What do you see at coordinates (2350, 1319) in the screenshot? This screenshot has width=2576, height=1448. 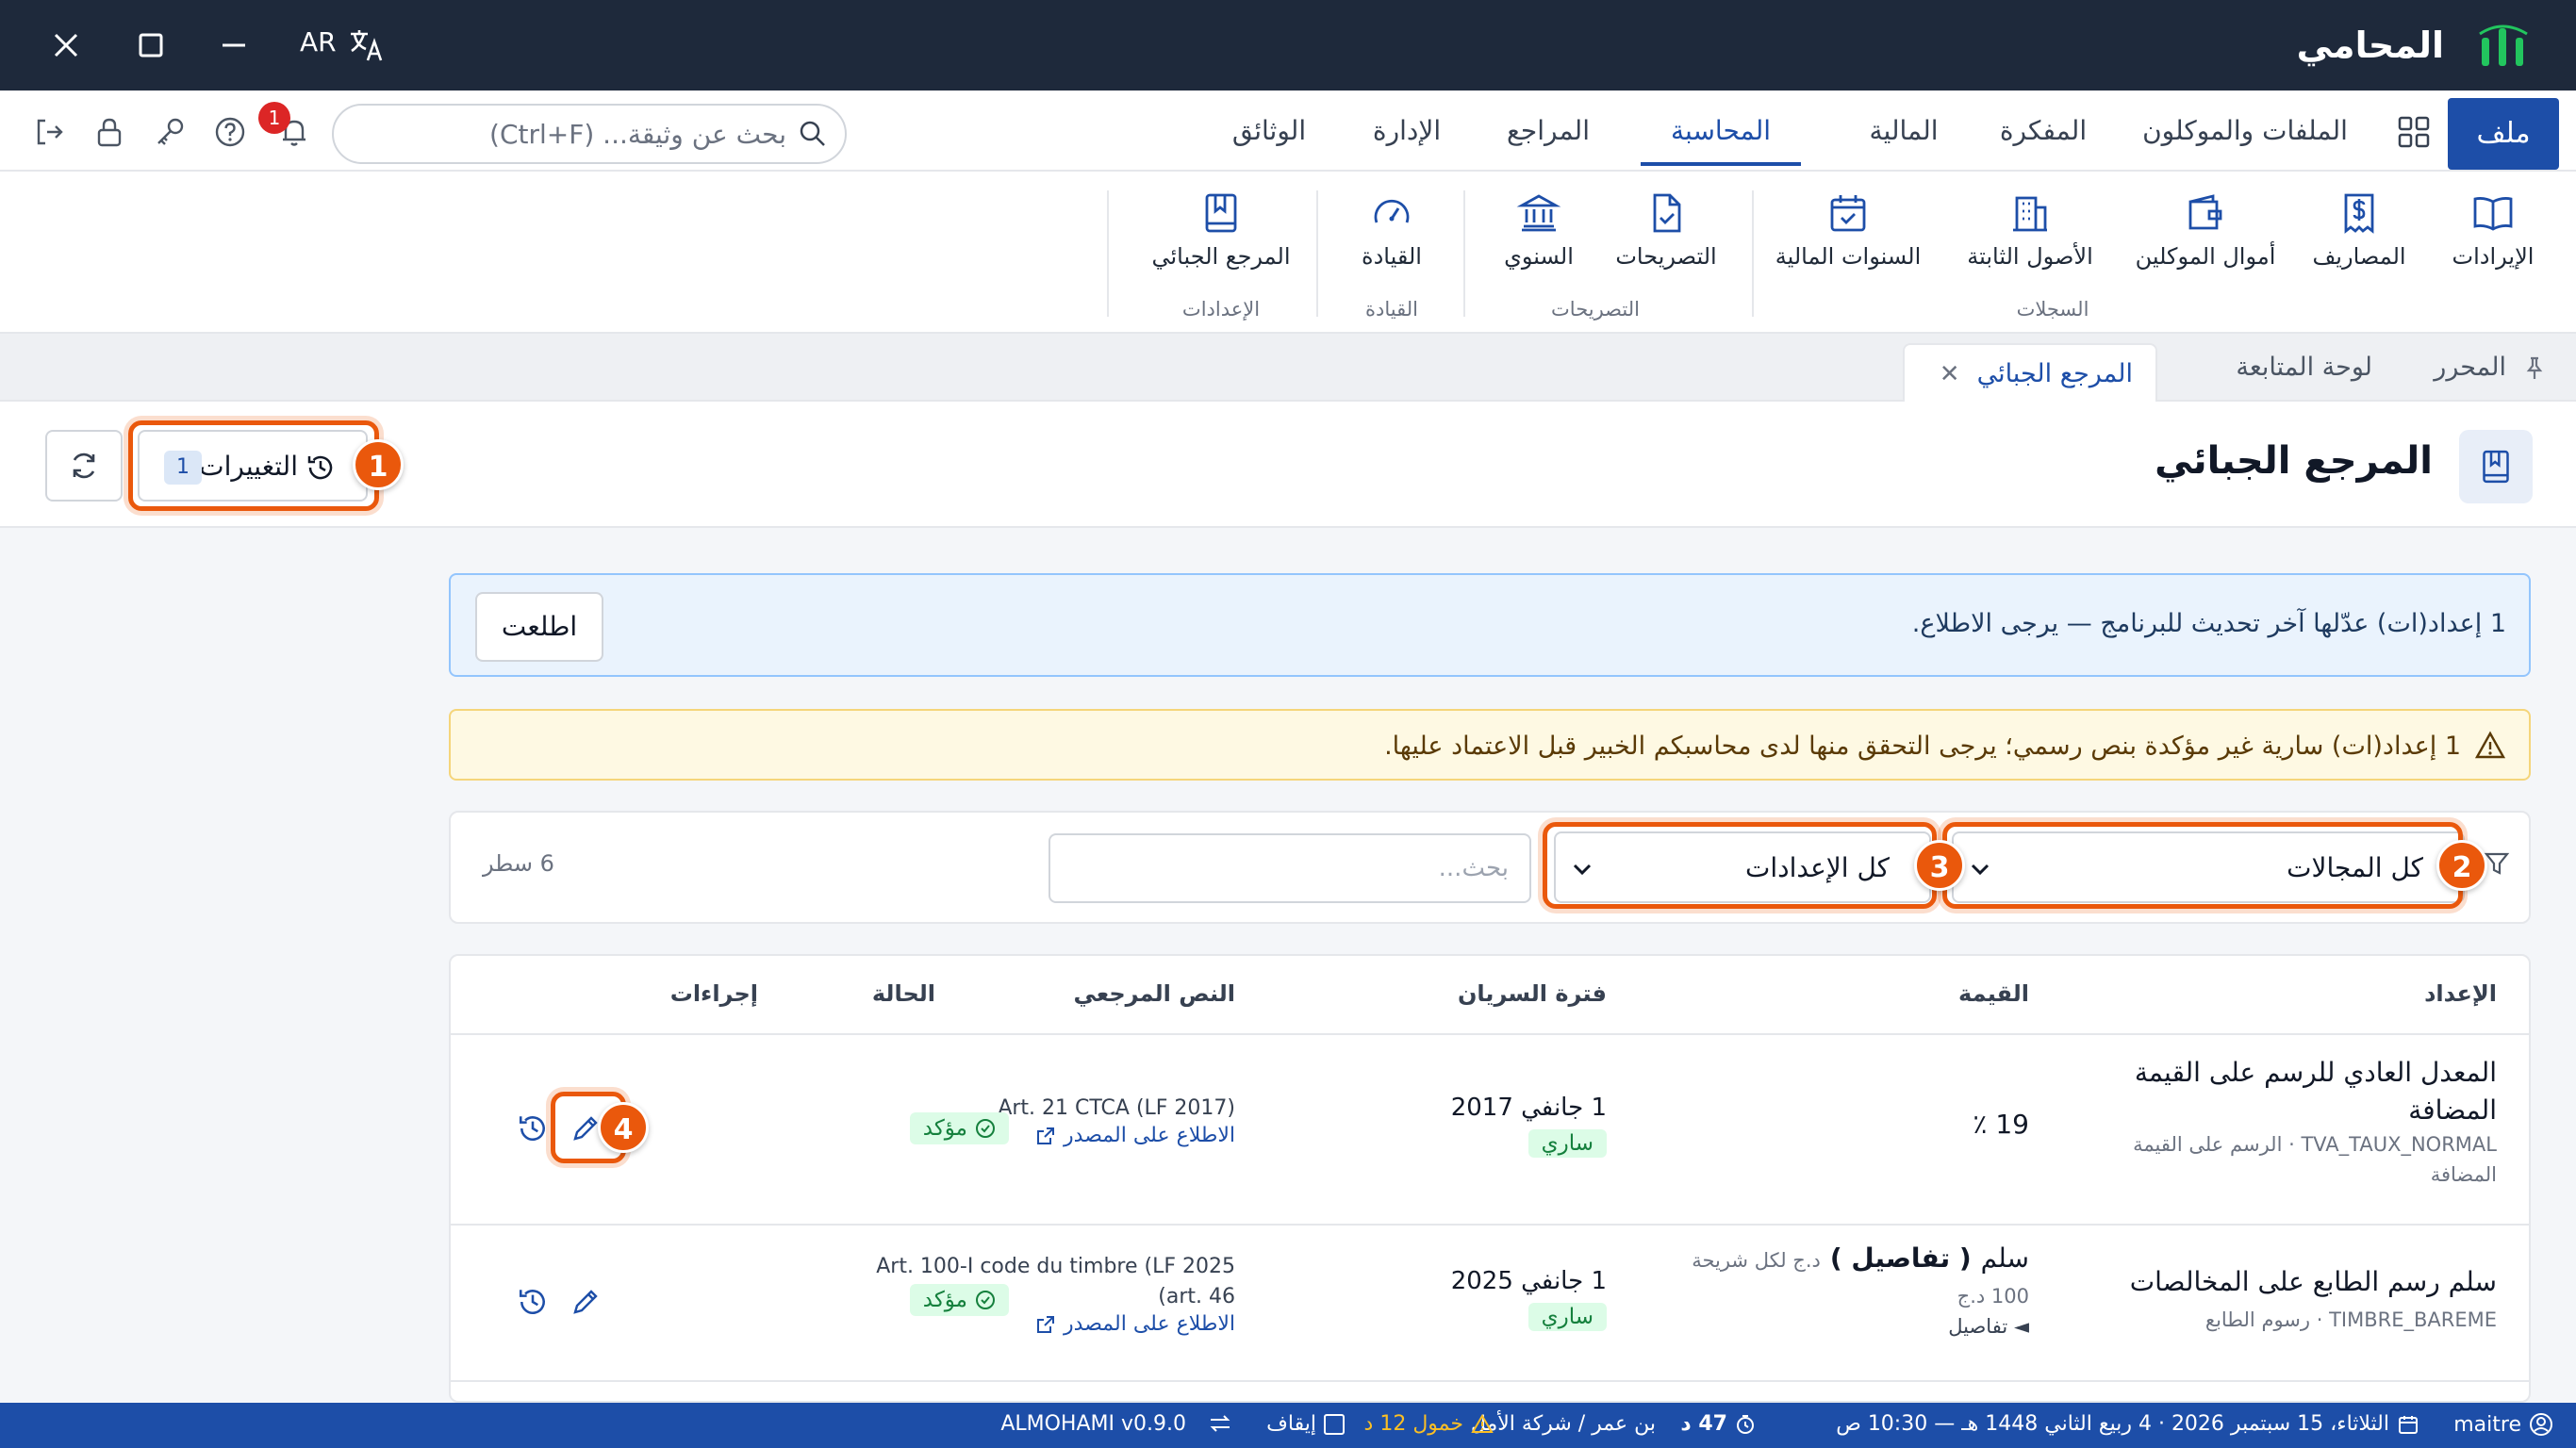 I see `setting-code: TIMBRE_BAREME · رسوم الطابع` at bounding box center [2350, 1319].